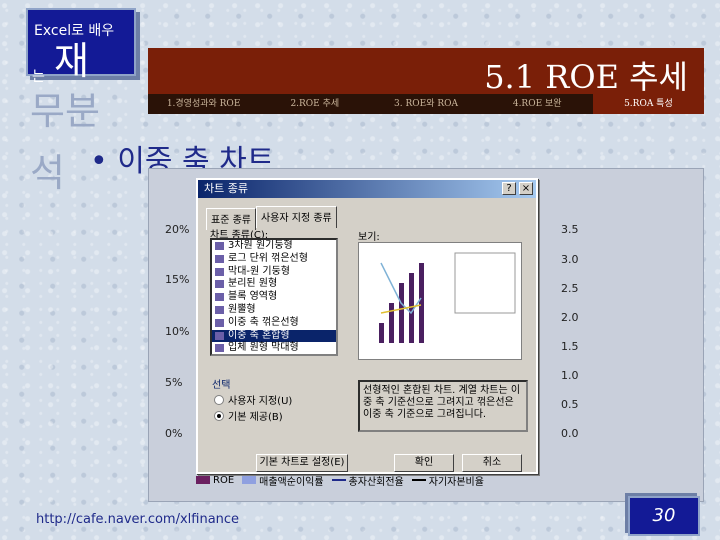  What do you see at coordinates (570, 259) in the screenshot?
I see `y-right-tick: 3.0` at bounding box center [570, 259].